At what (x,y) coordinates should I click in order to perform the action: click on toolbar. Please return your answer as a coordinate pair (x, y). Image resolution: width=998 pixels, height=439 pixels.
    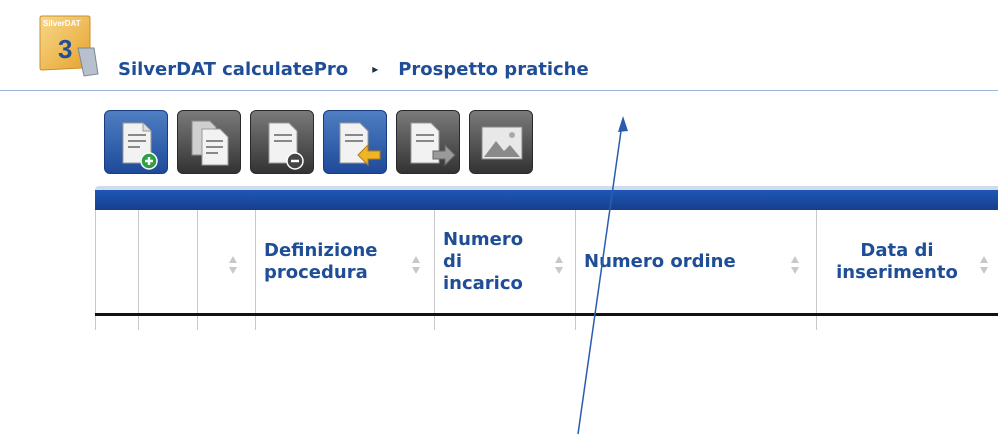
    Looking at the image, I should click on (323, 142).